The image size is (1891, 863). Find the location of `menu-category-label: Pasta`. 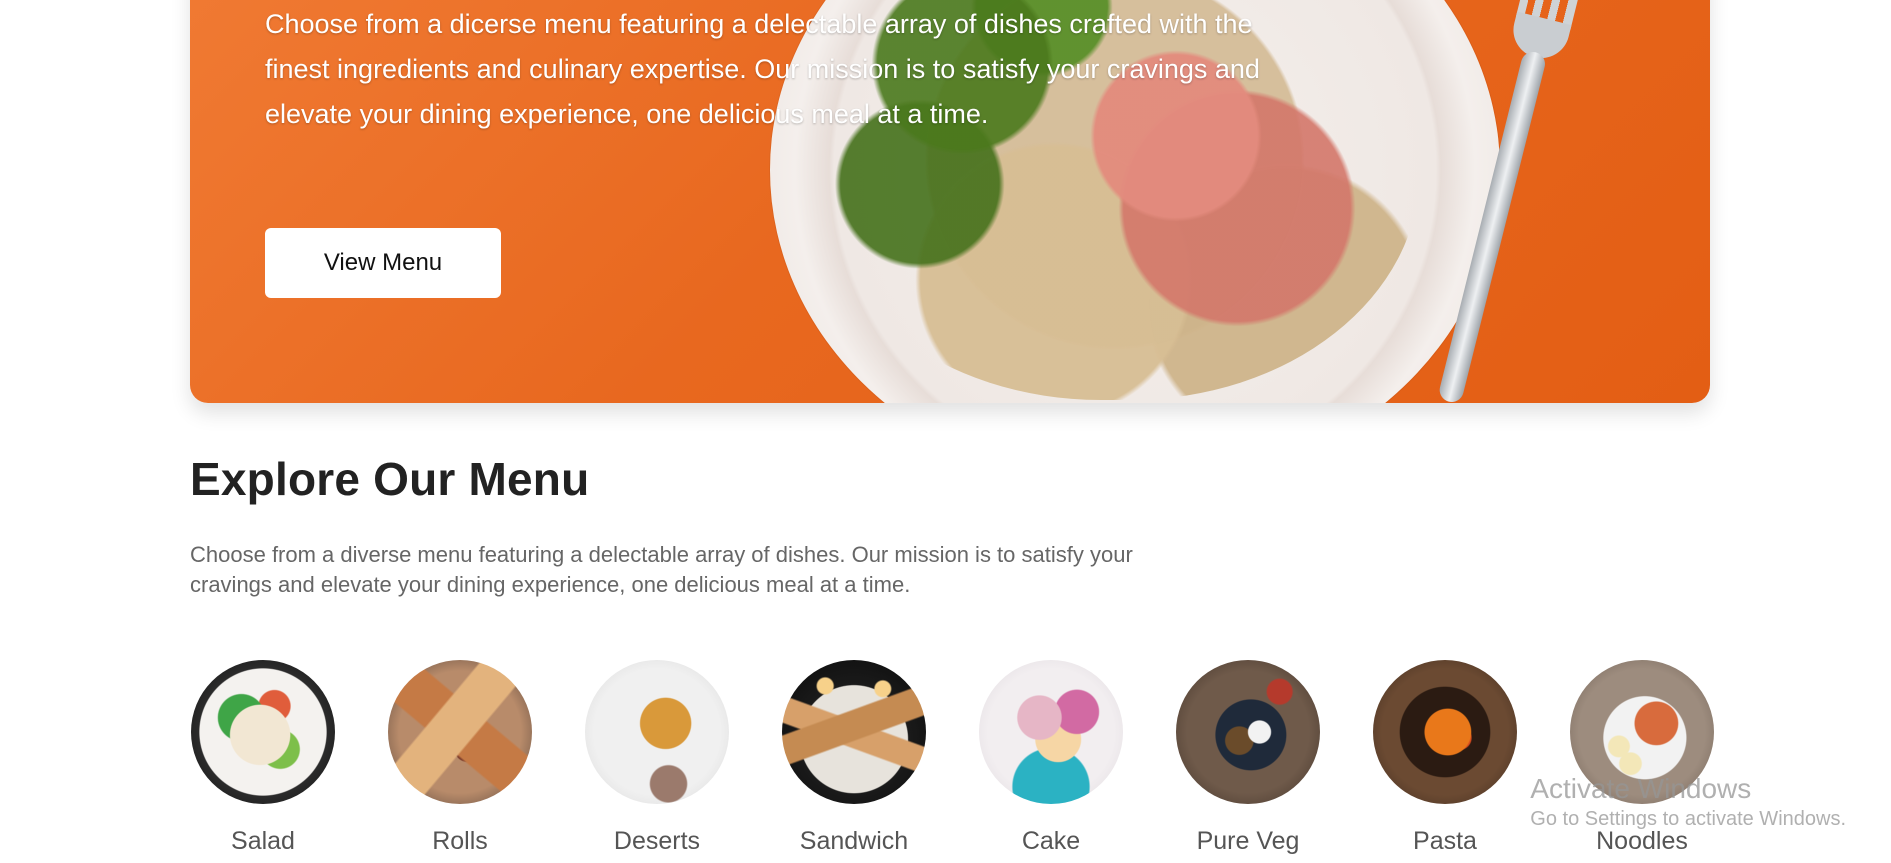

menu-category-label: Pasta is located at coordinates (1445, 841).